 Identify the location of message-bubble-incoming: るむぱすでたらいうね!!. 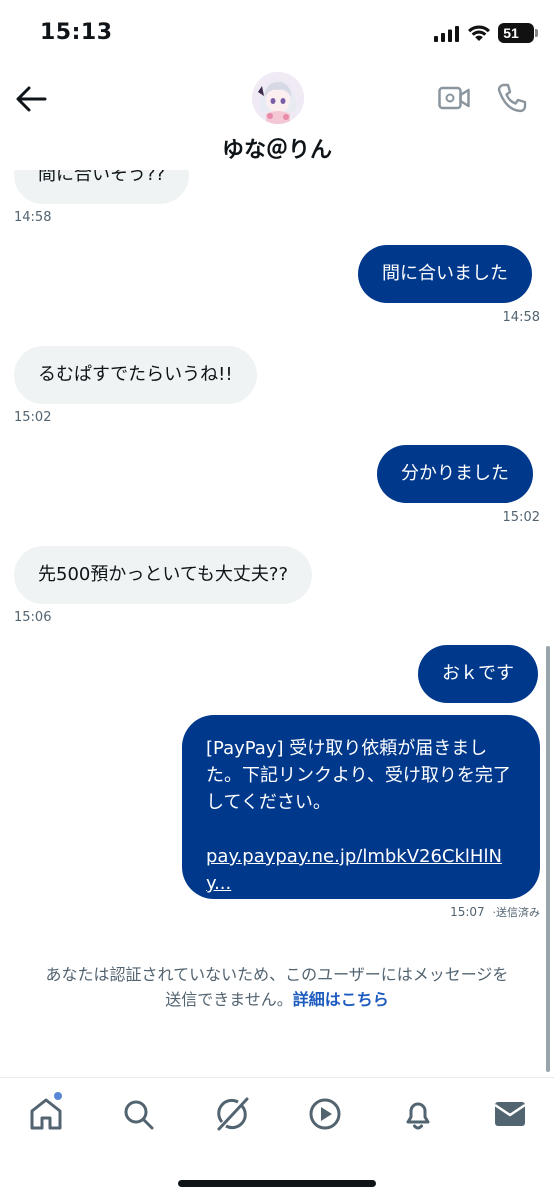
(135, 375).